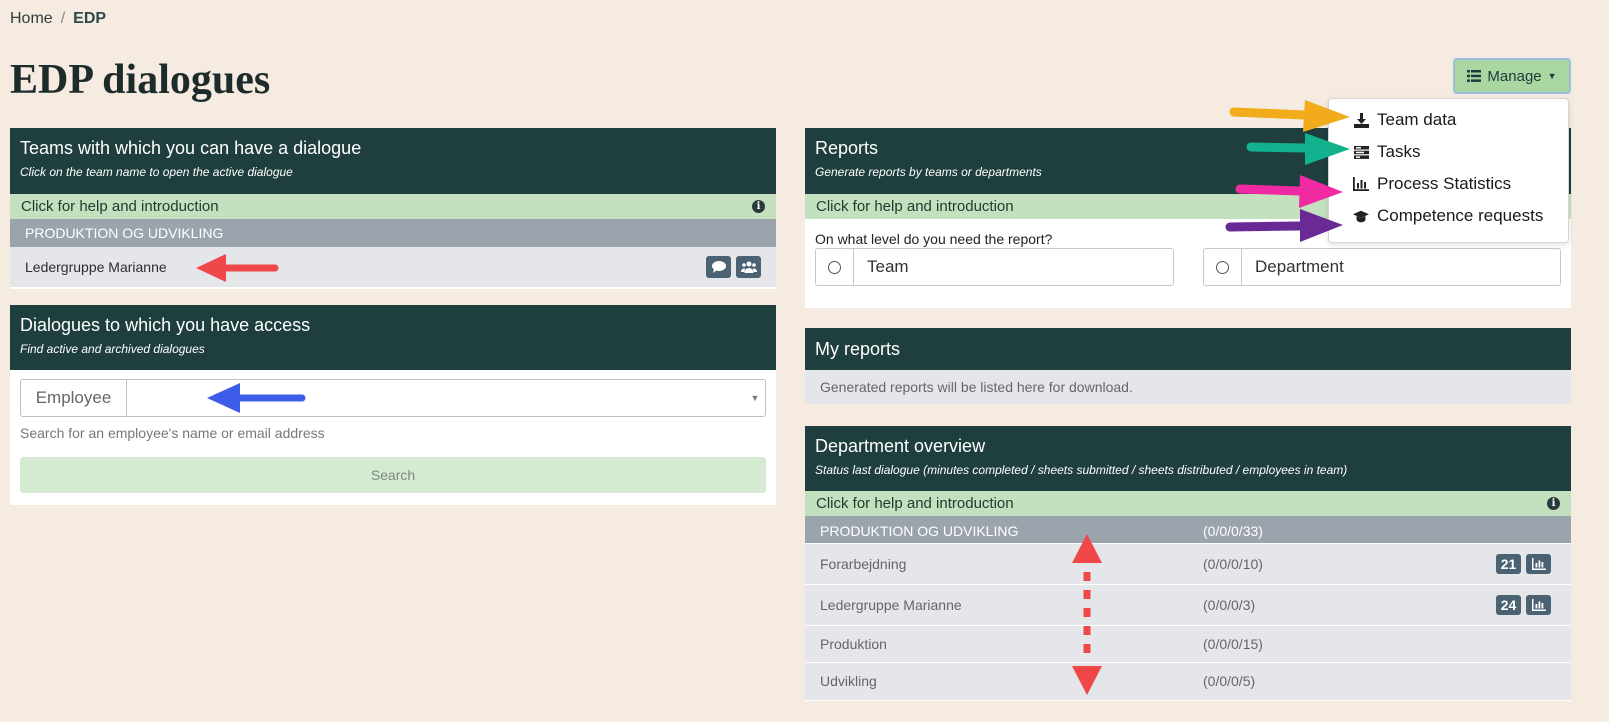  I want to click on radio-option-team: Team, so click(994, 267).